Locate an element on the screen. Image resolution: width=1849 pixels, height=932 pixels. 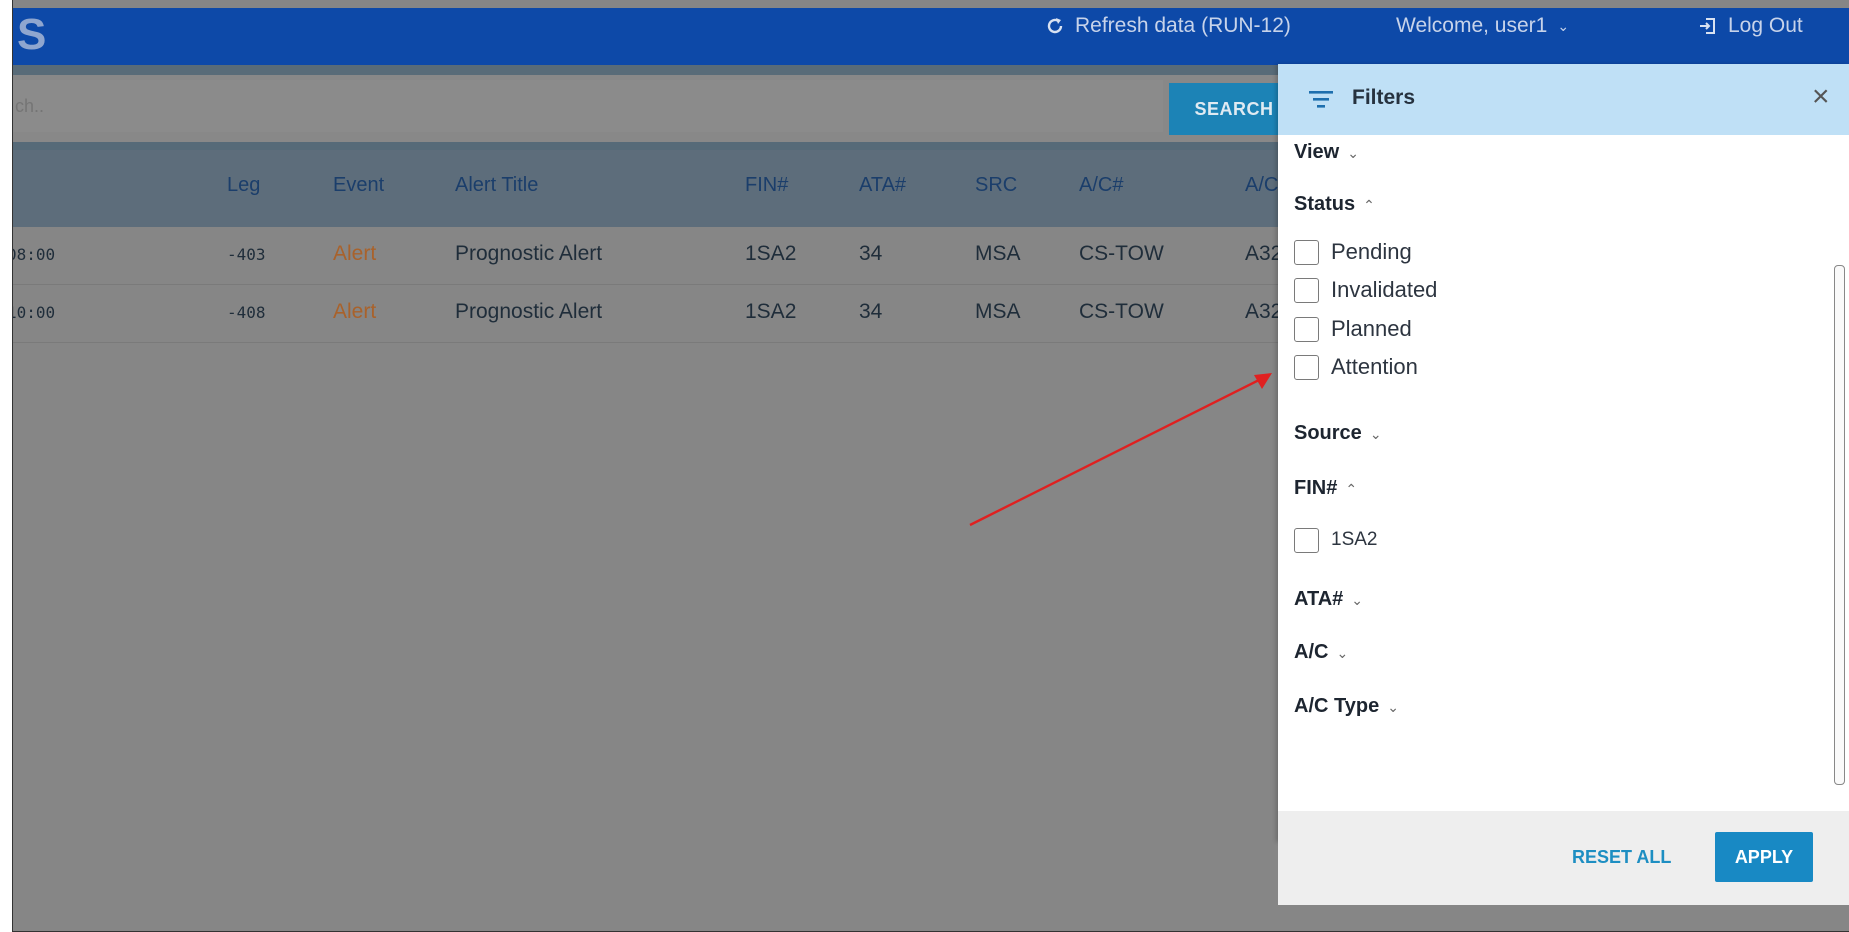
refresh-data-label: Refresh data (RUN-12) is located at coordinates (1183, 25).